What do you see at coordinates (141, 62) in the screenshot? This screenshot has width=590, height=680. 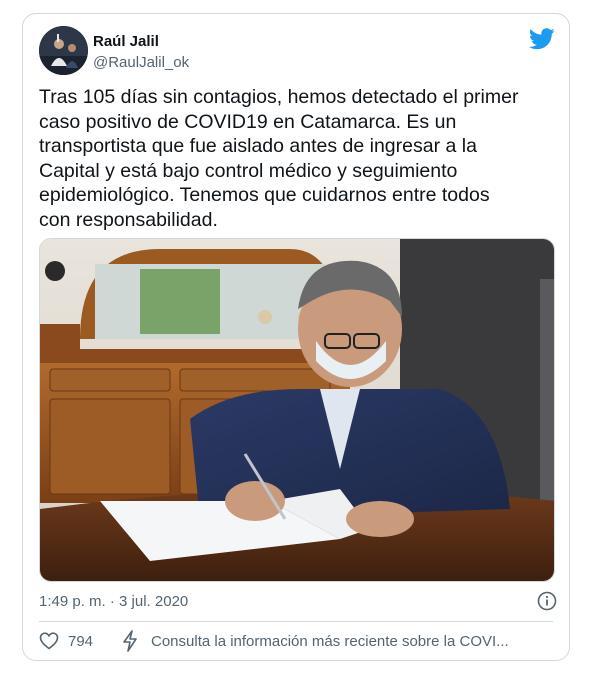 I see `author-handle: @RaulJalil_ok` at bounding box center [141, 62].